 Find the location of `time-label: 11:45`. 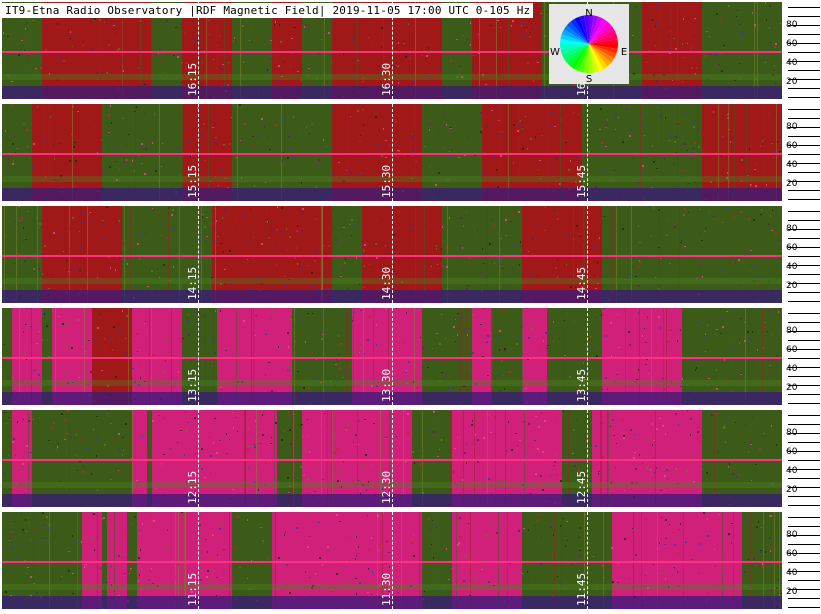

time-label: 11:45 is located at coordinates (581, 589).